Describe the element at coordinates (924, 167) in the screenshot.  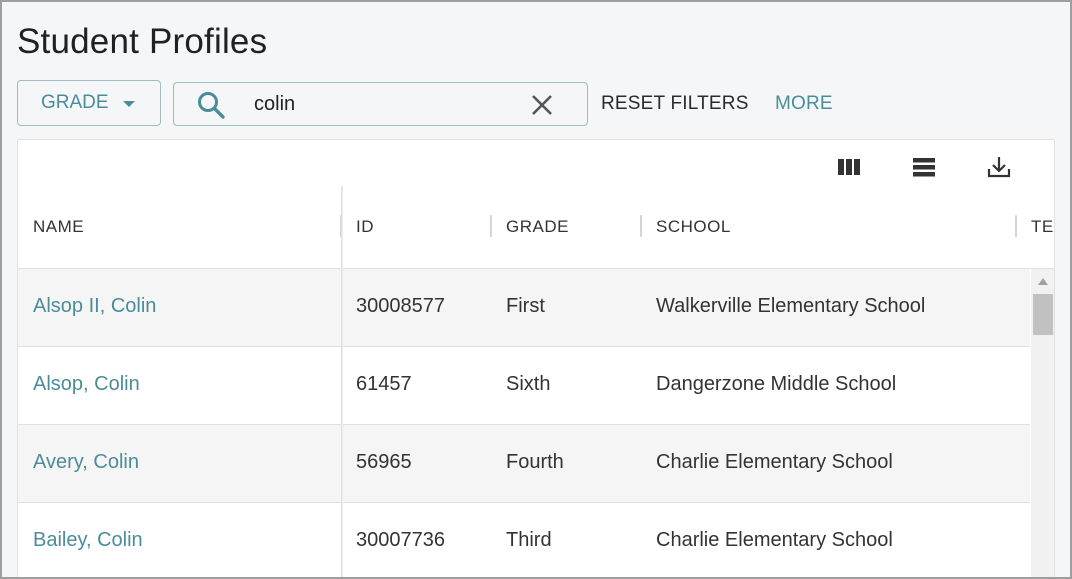
I see `density-icon` at that location.